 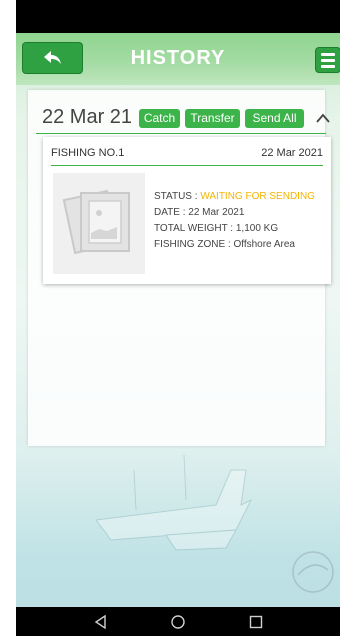 What do you see at coordinates (199, 212) in the screenshot?
I see `date-line: DATE : 22 Mar 2021` at bounding box center [199, 212].